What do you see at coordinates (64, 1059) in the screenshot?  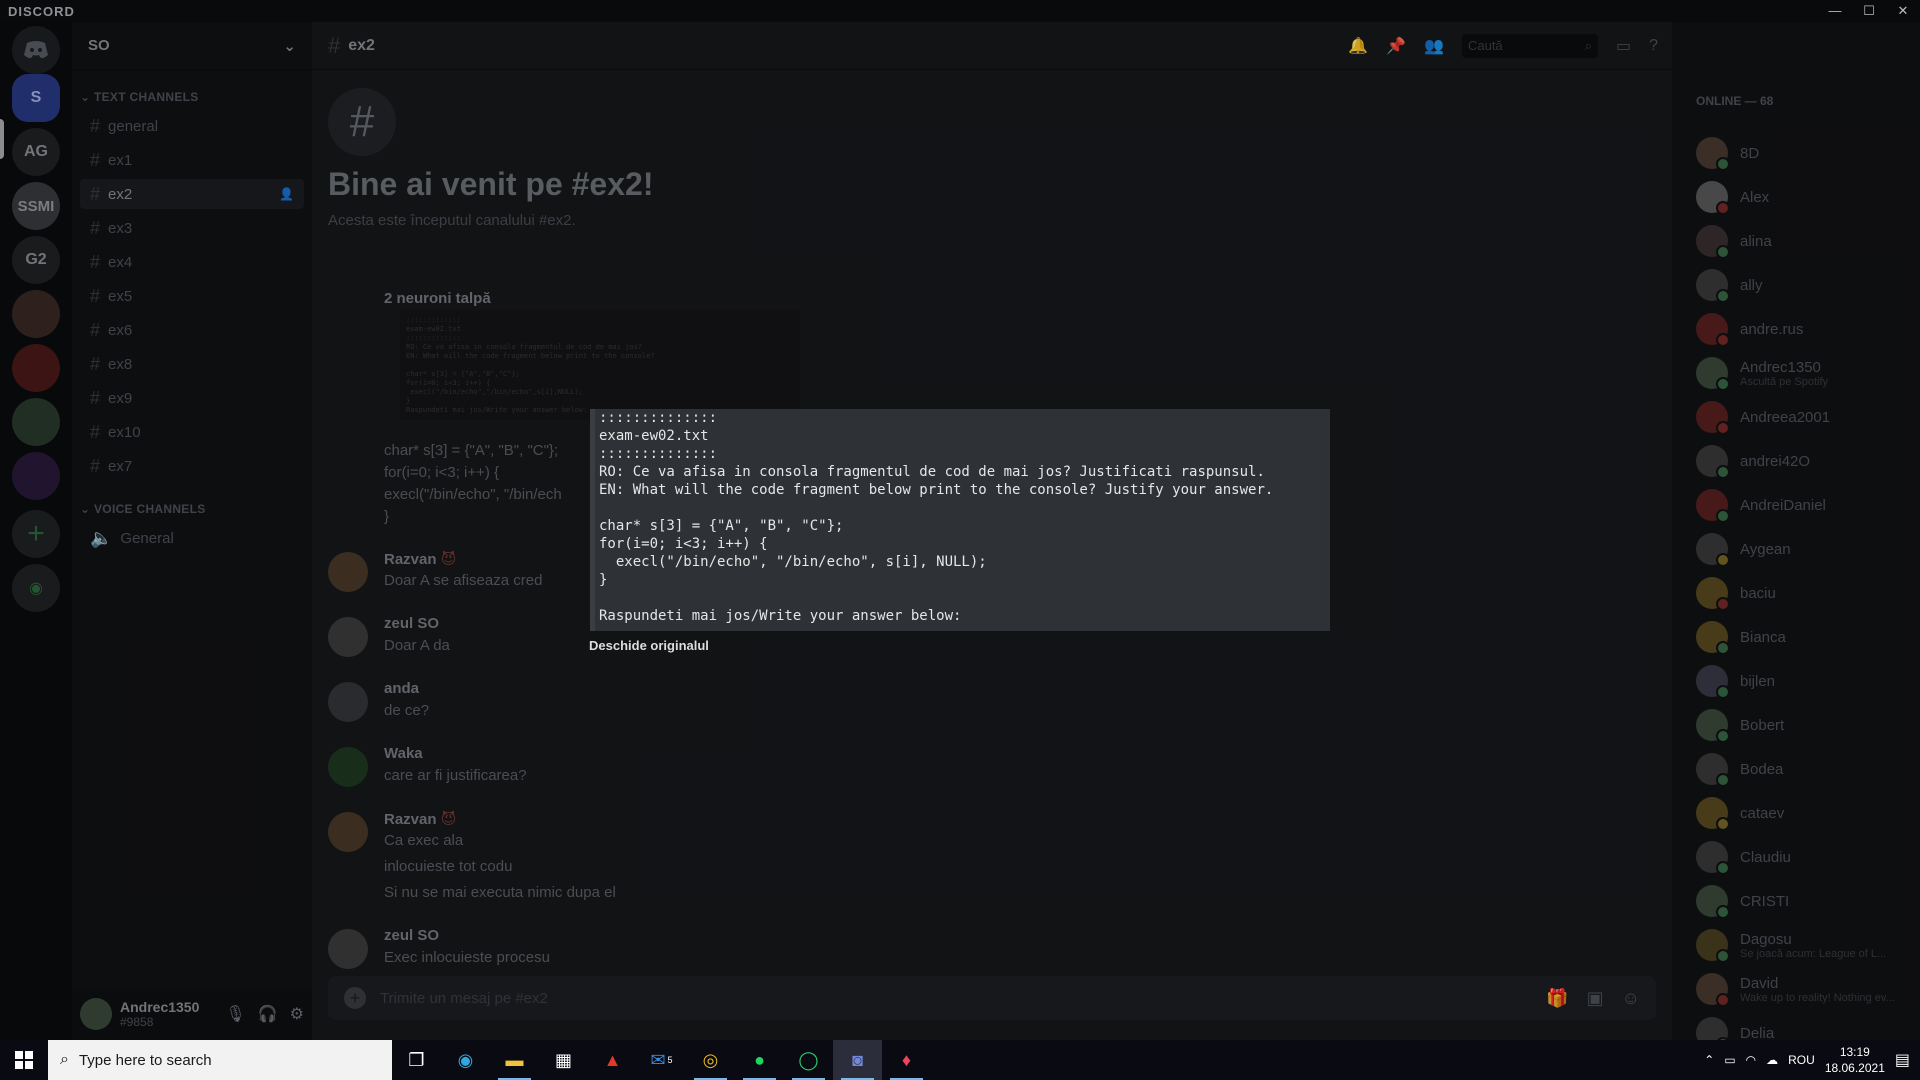 I see `search-icon: ⌕` at bounding box center [64, 1059].